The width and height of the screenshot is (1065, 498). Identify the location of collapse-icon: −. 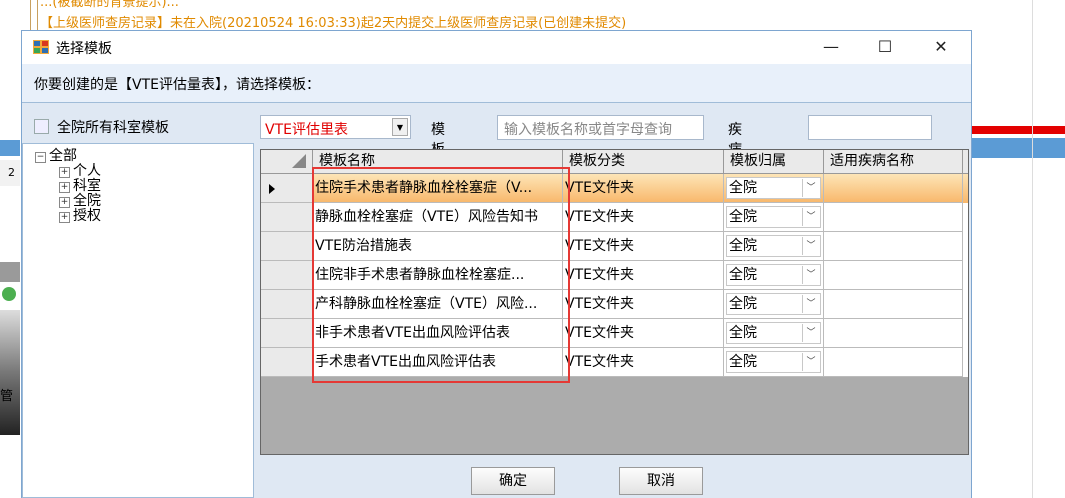
(40, 157).